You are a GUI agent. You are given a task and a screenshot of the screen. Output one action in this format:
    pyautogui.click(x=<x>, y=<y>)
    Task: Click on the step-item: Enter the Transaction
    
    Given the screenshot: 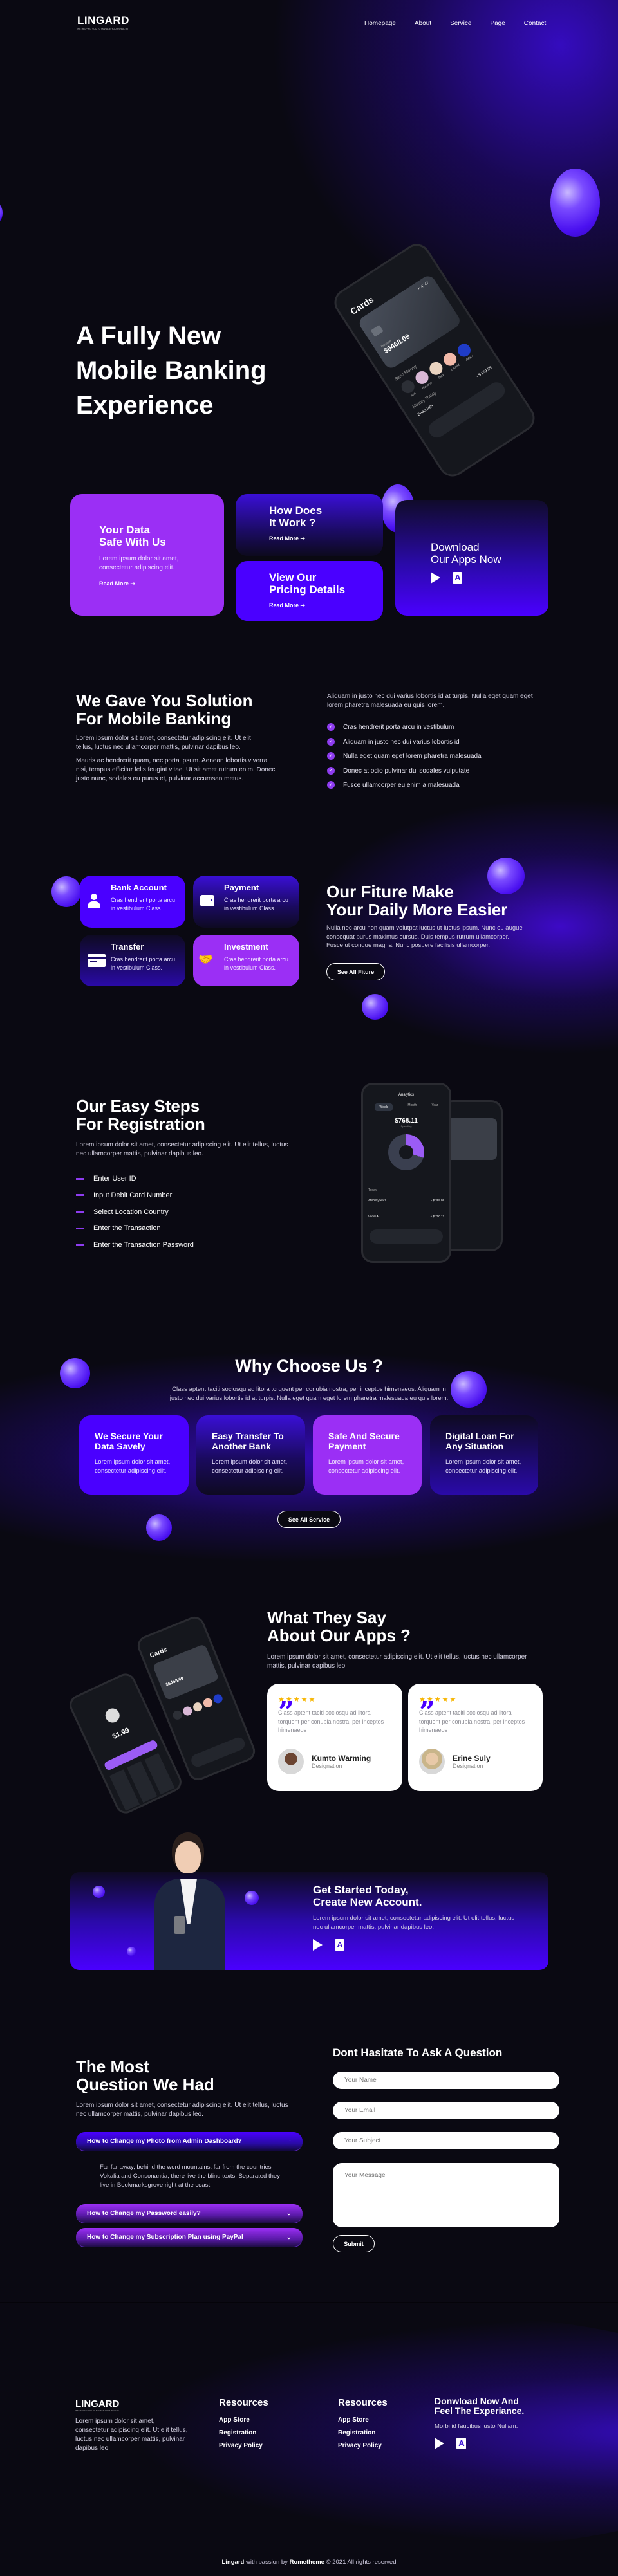 What is the action you would take?
    pyautogui.click(x=135, y=1228)
    